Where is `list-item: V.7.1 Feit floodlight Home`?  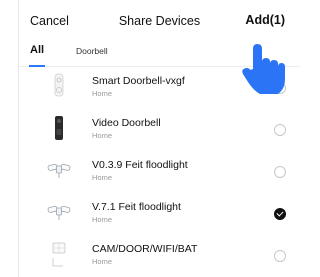 list-item: V.7.1 Feit floodlight Home is located at coordinates (159, 214).